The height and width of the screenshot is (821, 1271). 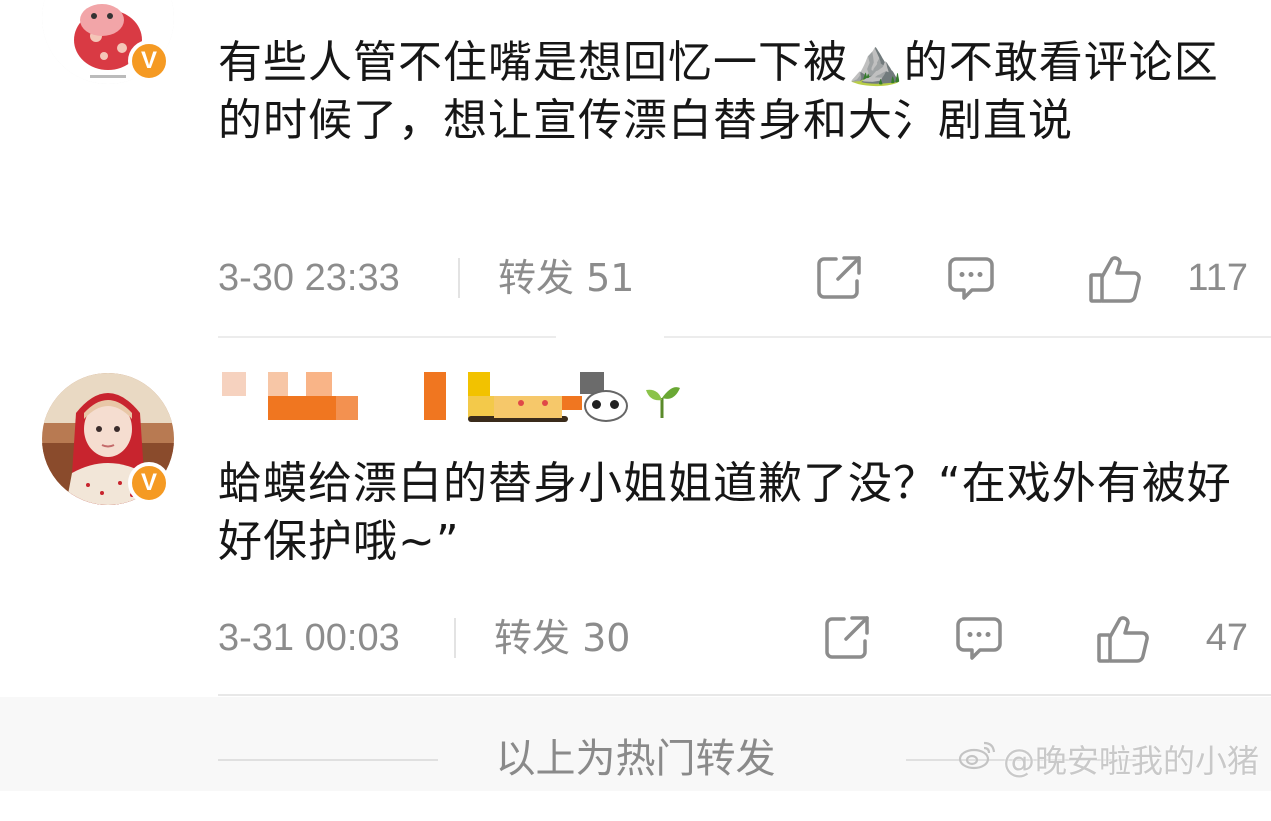 What do you see at coordinates (977, 759) in the screenshot?
I see `weibo-logo-icon` at bounding box center [977, 759].